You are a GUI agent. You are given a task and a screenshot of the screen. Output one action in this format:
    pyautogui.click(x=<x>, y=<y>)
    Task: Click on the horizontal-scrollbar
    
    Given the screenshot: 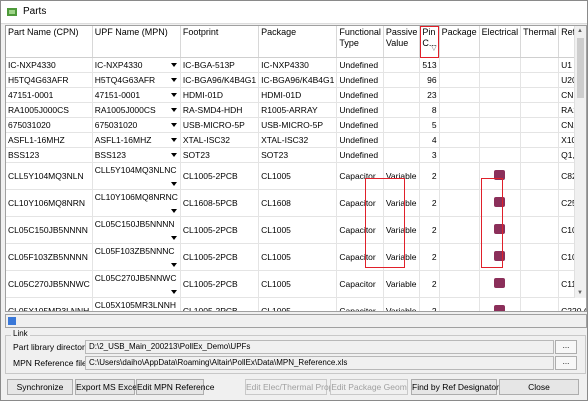 What is the action you would take?
    pyautogui.click(x=296, y=321)
    